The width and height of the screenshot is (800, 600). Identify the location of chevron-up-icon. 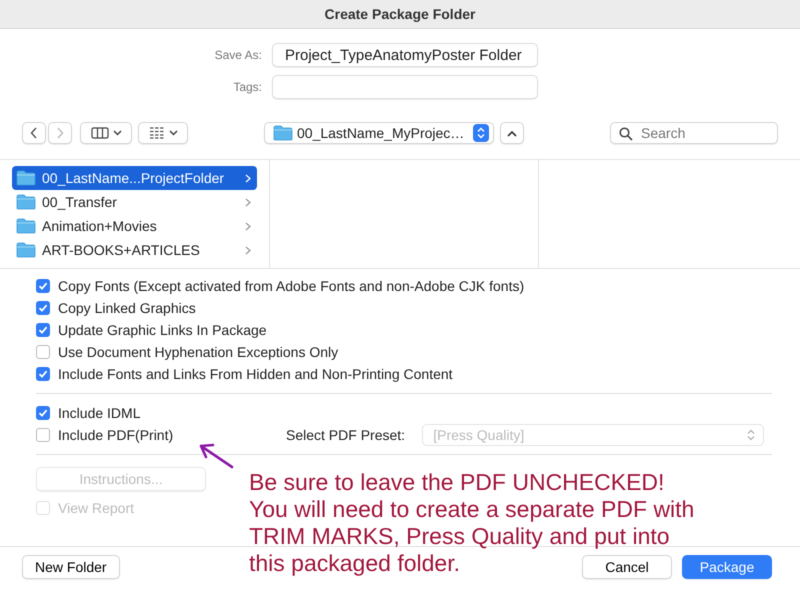
(512, 133).